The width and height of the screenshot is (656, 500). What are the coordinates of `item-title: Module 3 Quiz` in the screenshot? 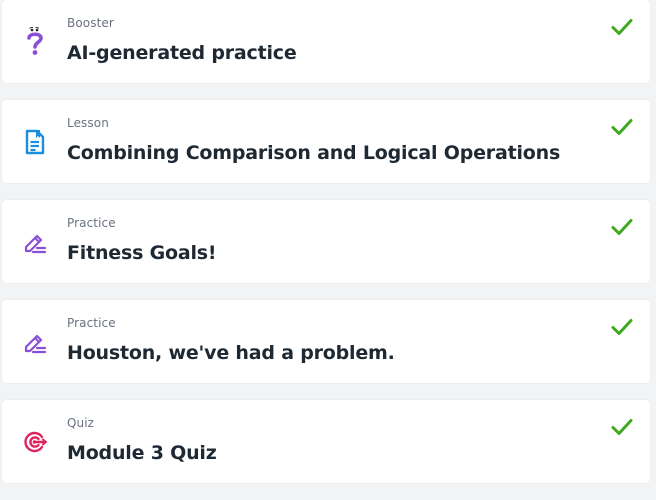 It's located at (142, 453).